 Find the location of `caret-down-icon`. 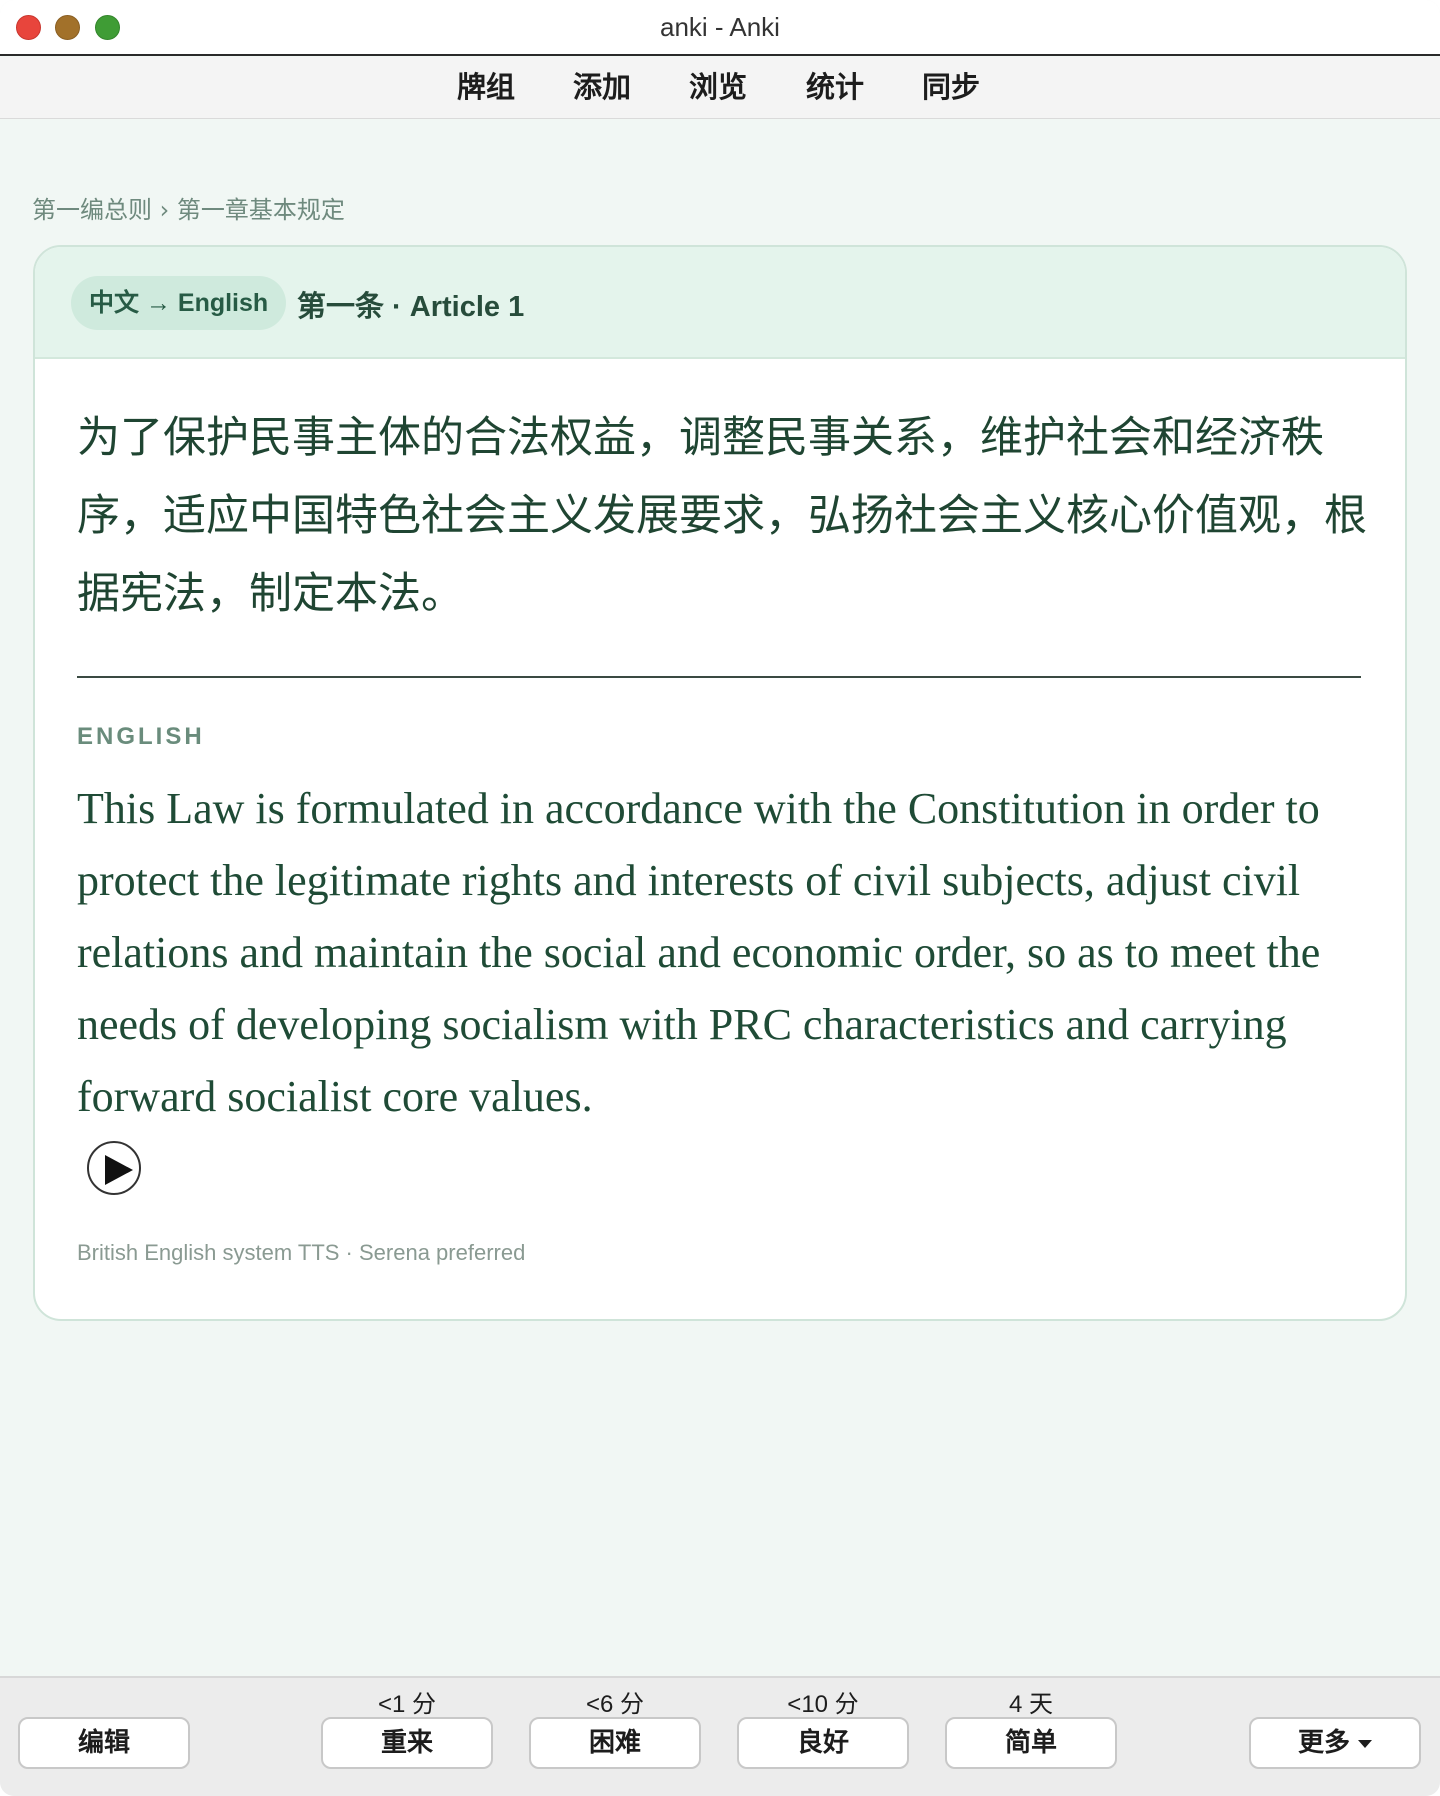

caret-down-icon is located at coordinates (1365, 1743).